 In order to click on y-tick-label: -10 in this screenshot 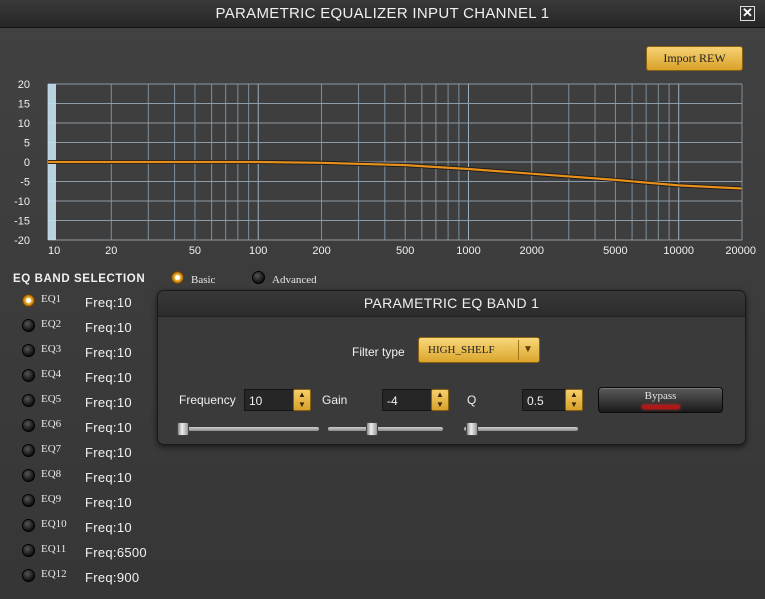, I will do `click(22, 202)`.